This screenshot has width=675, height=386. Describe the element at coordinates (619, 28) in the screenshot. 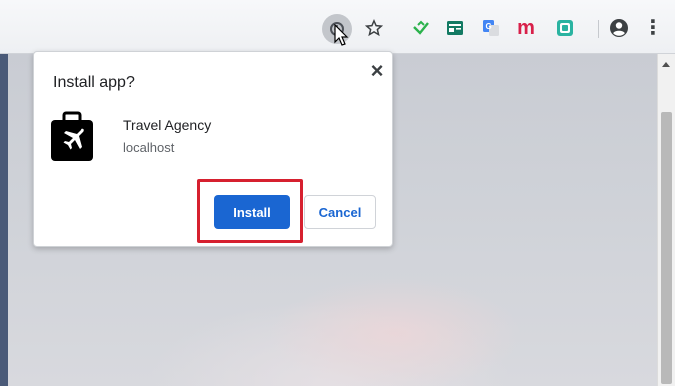

I see `profile-avatar-icon` at that location.